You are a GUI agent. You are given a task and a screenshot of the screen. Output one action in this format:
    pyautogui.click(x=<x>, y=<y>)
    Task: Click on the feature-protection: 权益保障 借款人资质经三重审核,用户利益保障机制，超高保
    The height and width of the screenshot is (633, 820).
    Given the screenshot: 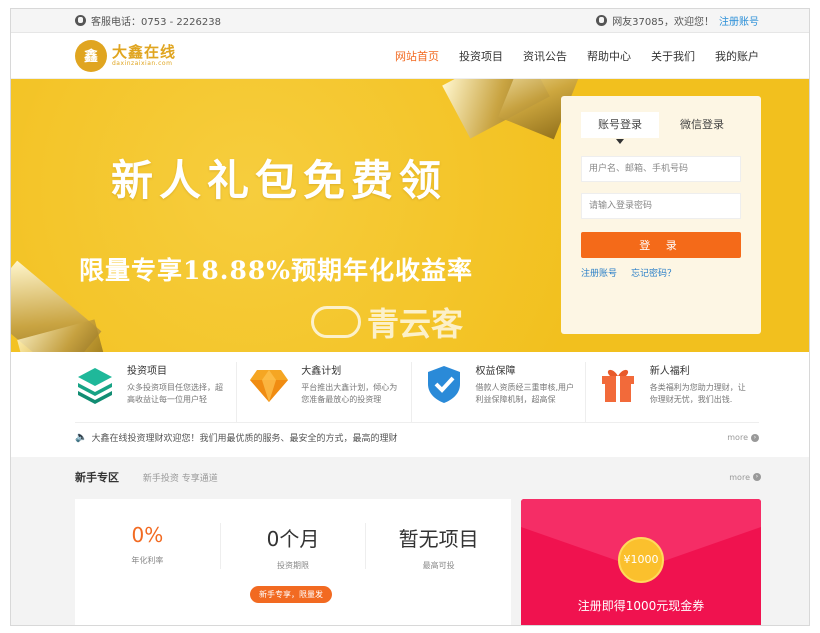 What is the action you would take?
    pyautogui.click(x=499, y=392)
    